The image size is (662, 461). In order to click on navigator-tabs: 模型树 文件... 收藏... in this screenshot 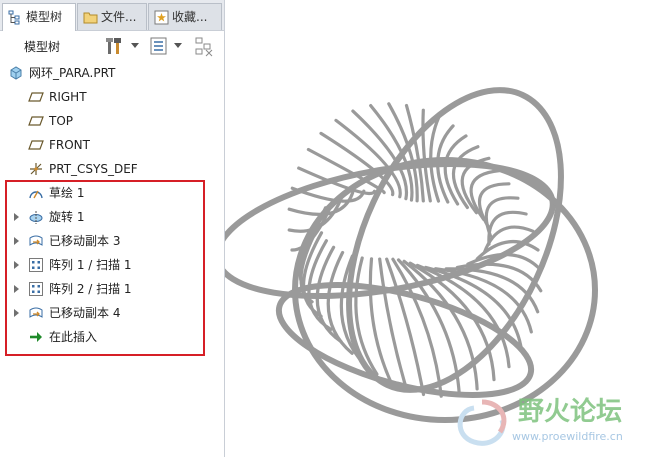, I will do `click(112, 15)`.